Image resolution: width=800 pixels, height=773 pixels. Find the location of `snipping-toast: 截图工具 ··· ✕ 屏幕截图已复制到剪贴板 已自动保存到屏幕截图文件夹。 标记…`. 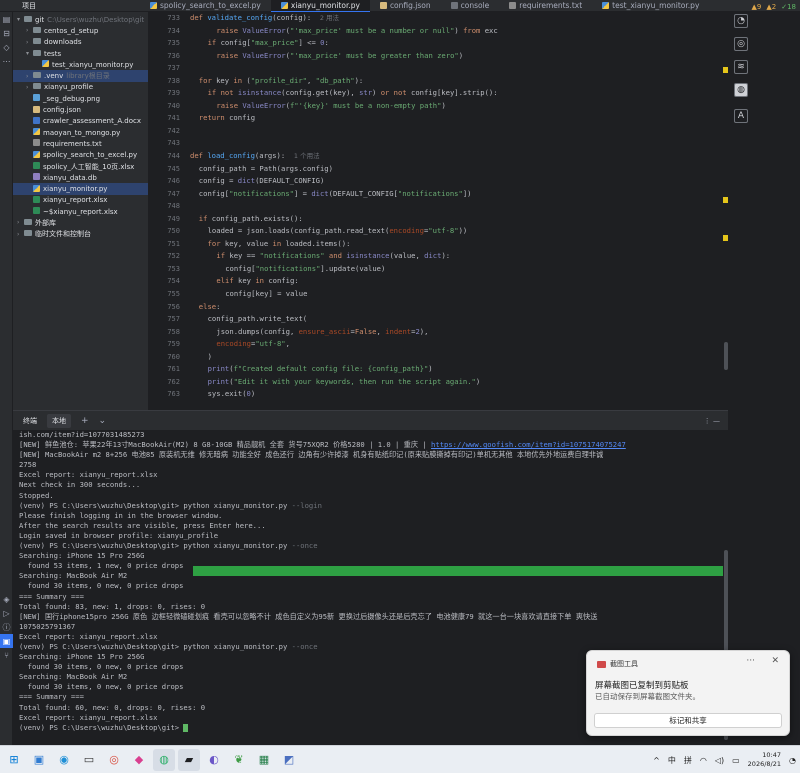

snipping-toast: 截图工具 ··· ✕ 屏幕截图已复制到剪贴板 已自动保存到屏幕截图文件夹。 标记… is located at coordinates (688, 693).